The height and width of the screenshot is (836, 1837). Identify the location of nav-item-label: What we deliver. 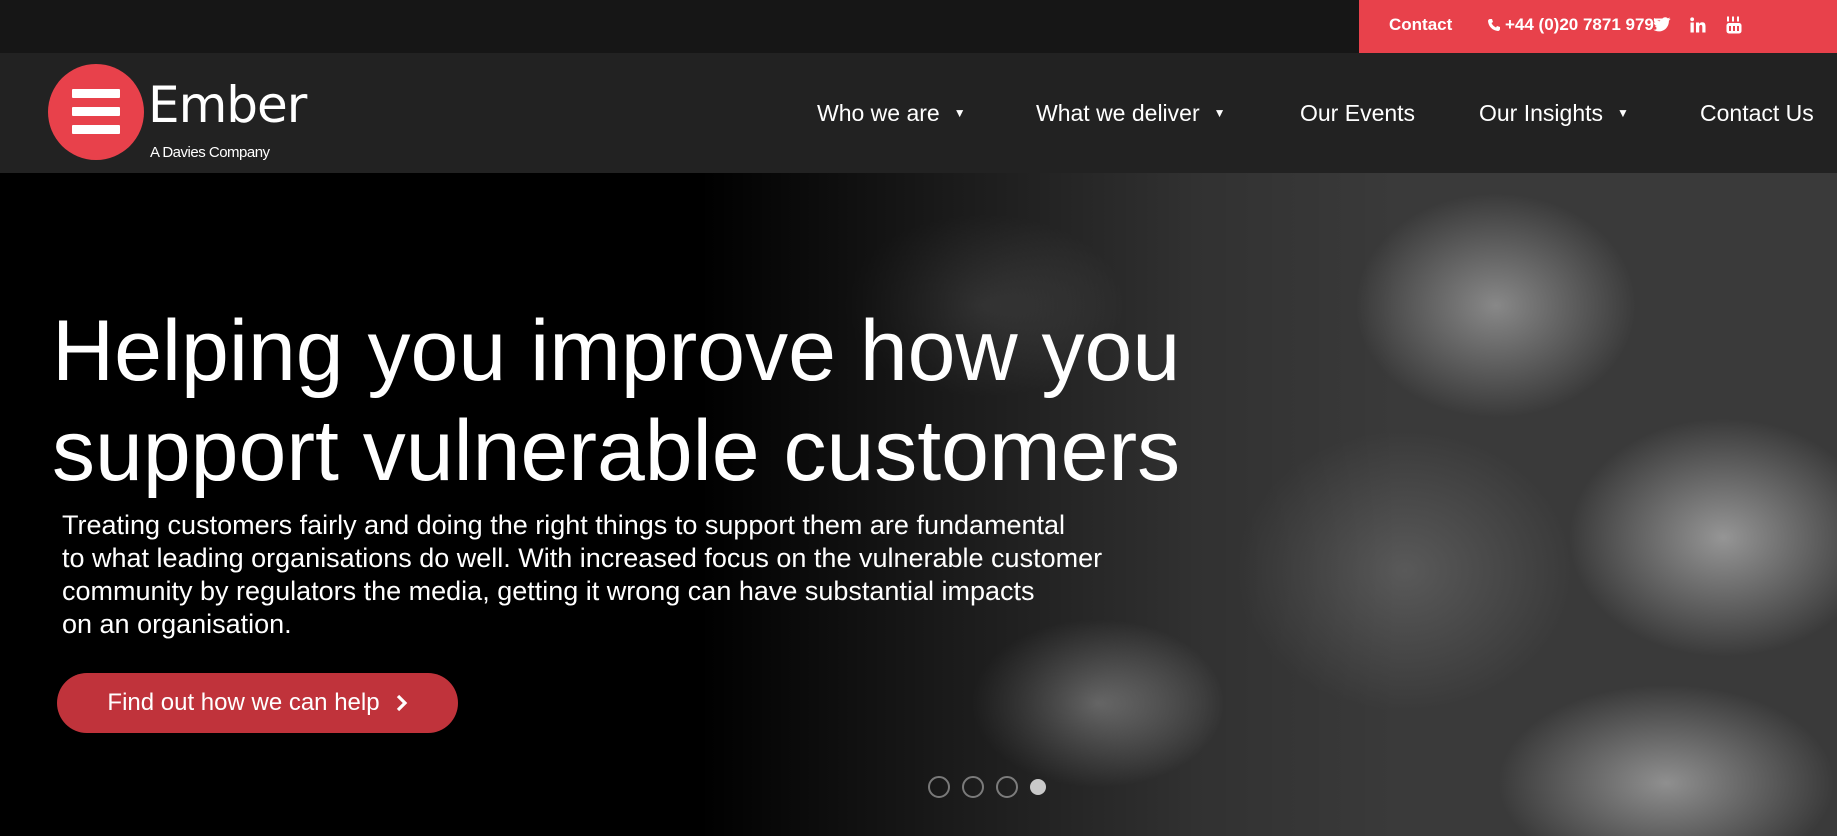
(1118, 112).